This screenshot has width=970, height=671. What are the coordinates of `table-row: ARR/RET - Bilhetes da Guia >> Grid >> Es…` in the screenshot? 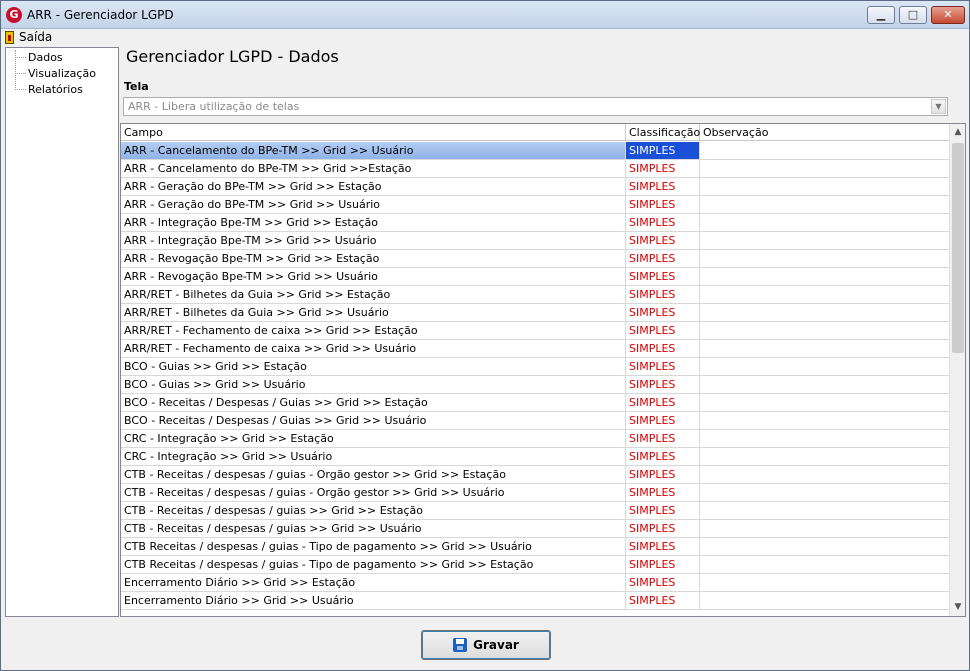 It's located at (535, 295).